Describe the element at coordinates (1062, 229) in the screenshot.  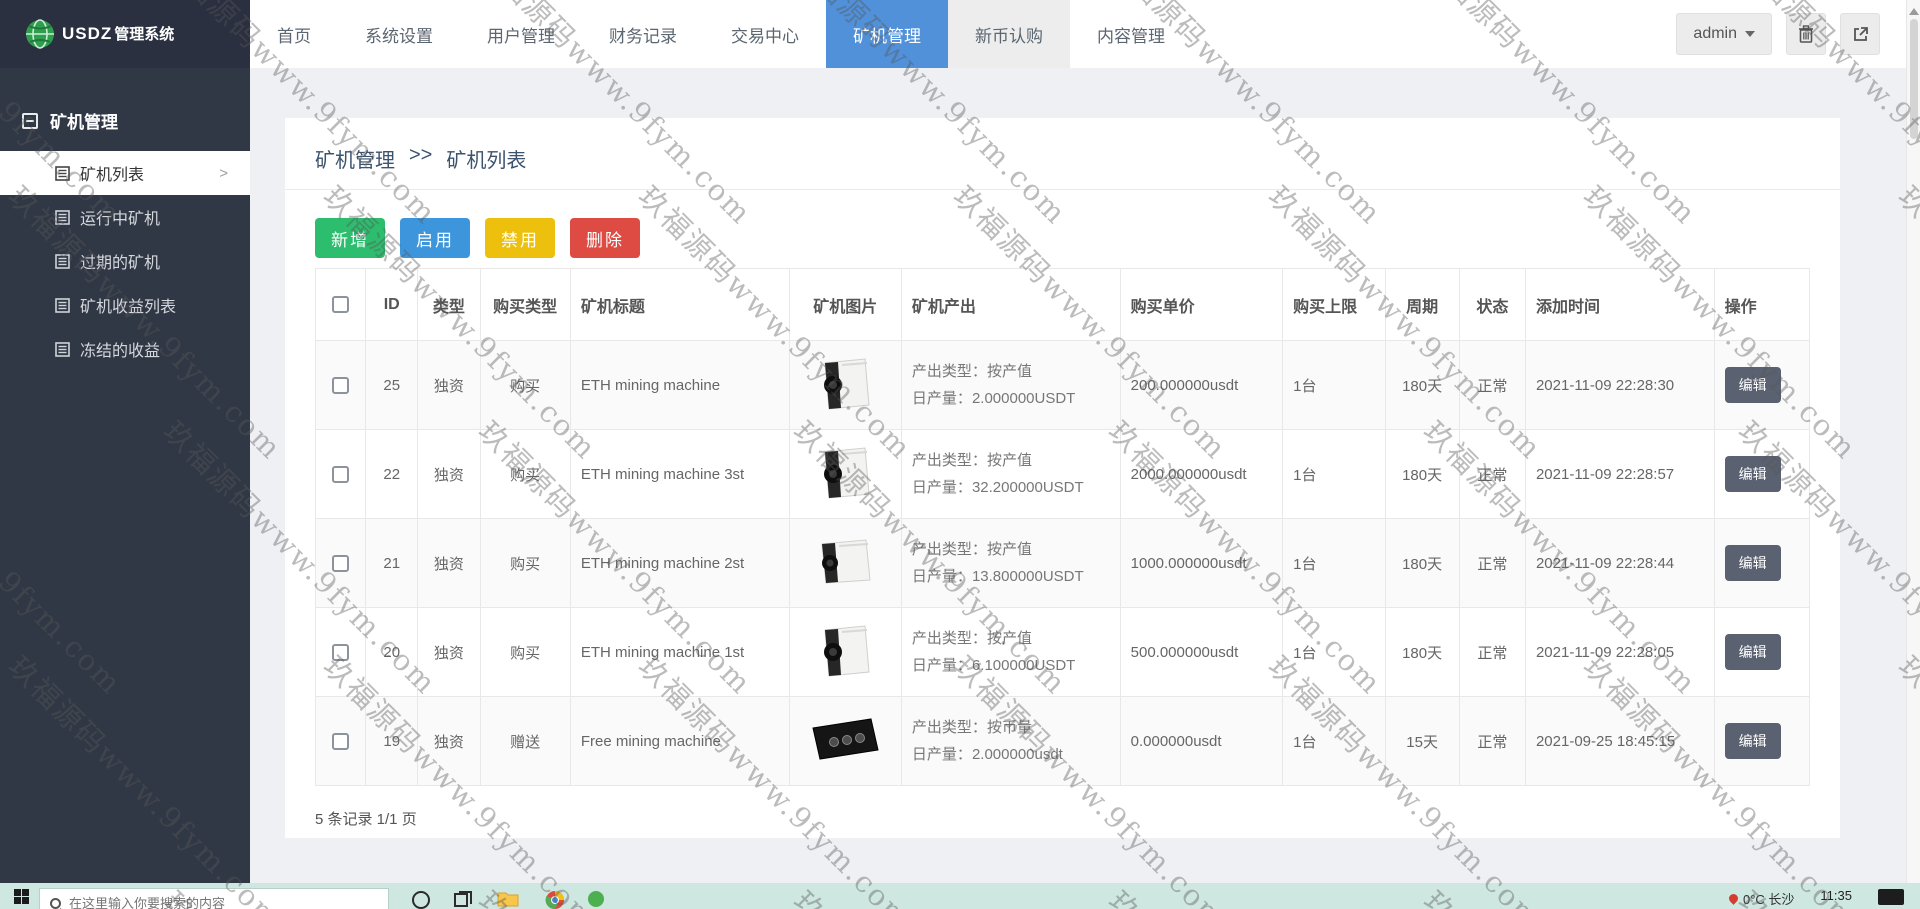
I see `table-toolbar: 新增 启用 禁用 删除` at that location.